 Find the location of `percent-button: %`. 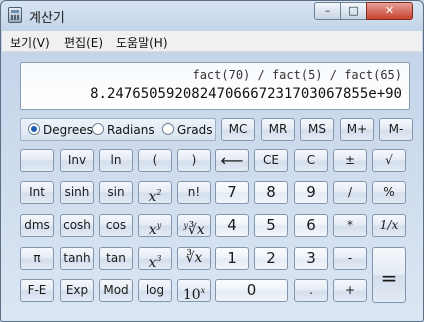

percent-button: % is located at coordinates (389, 192).